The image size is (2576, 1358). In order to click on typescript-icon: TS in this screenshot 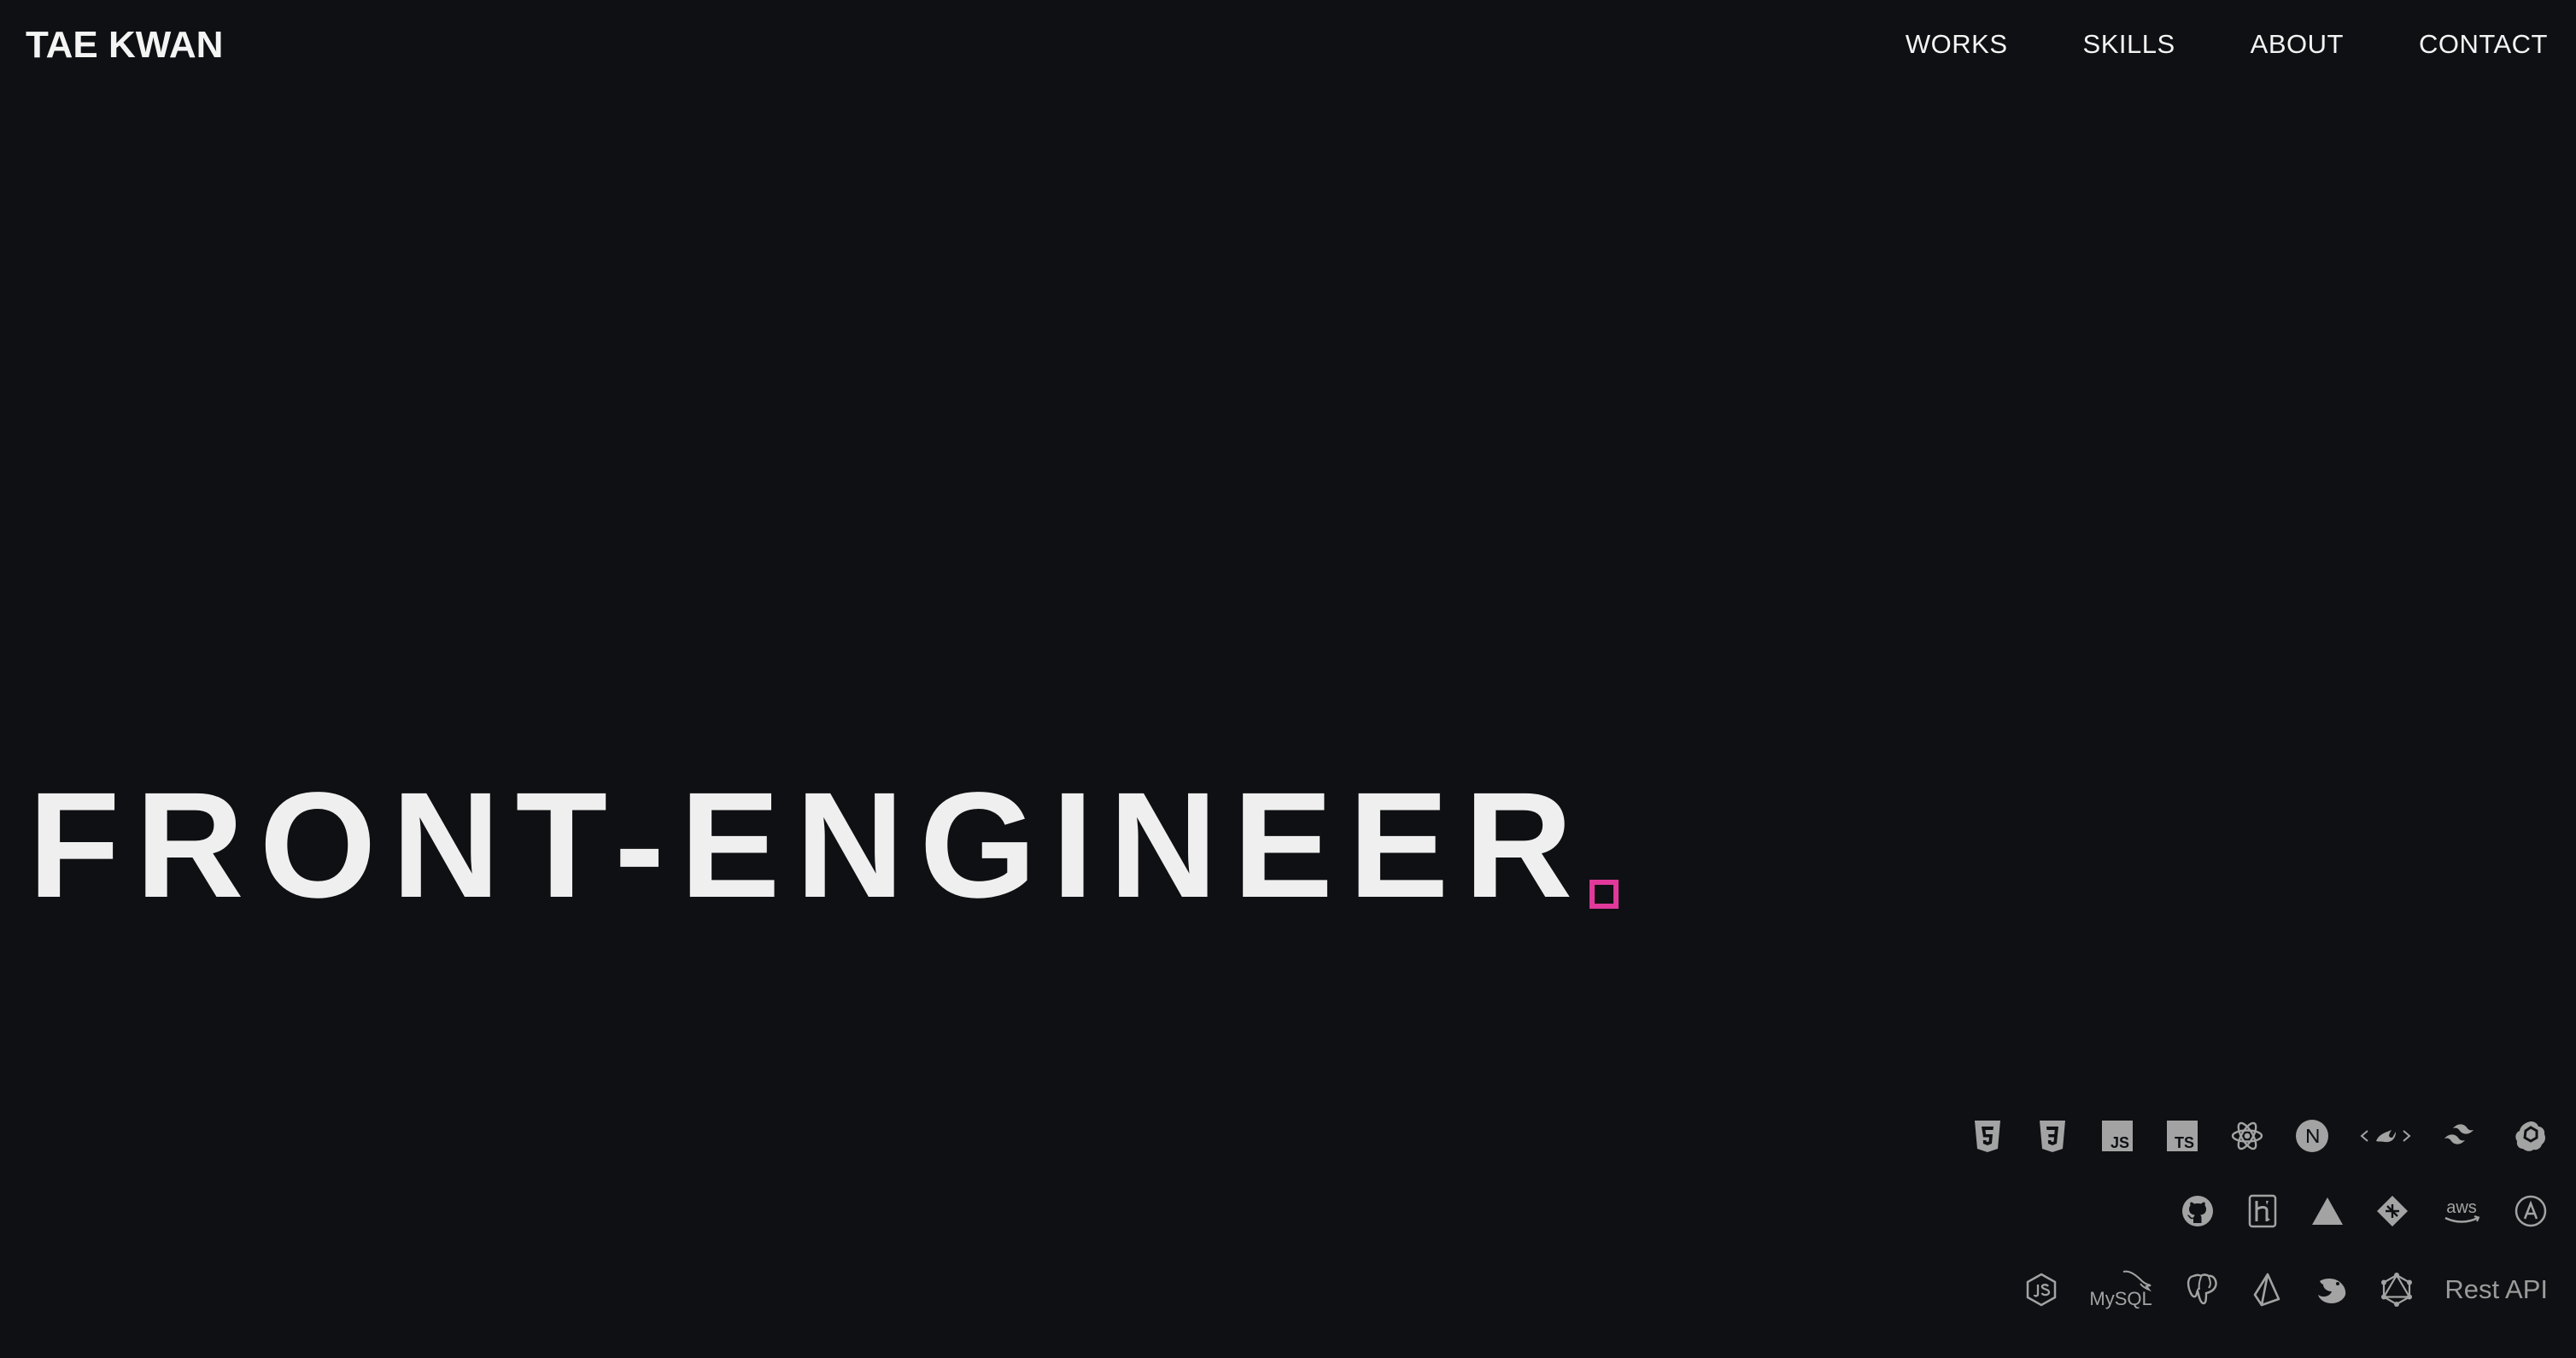, I will do `click(2182, 1136)`.